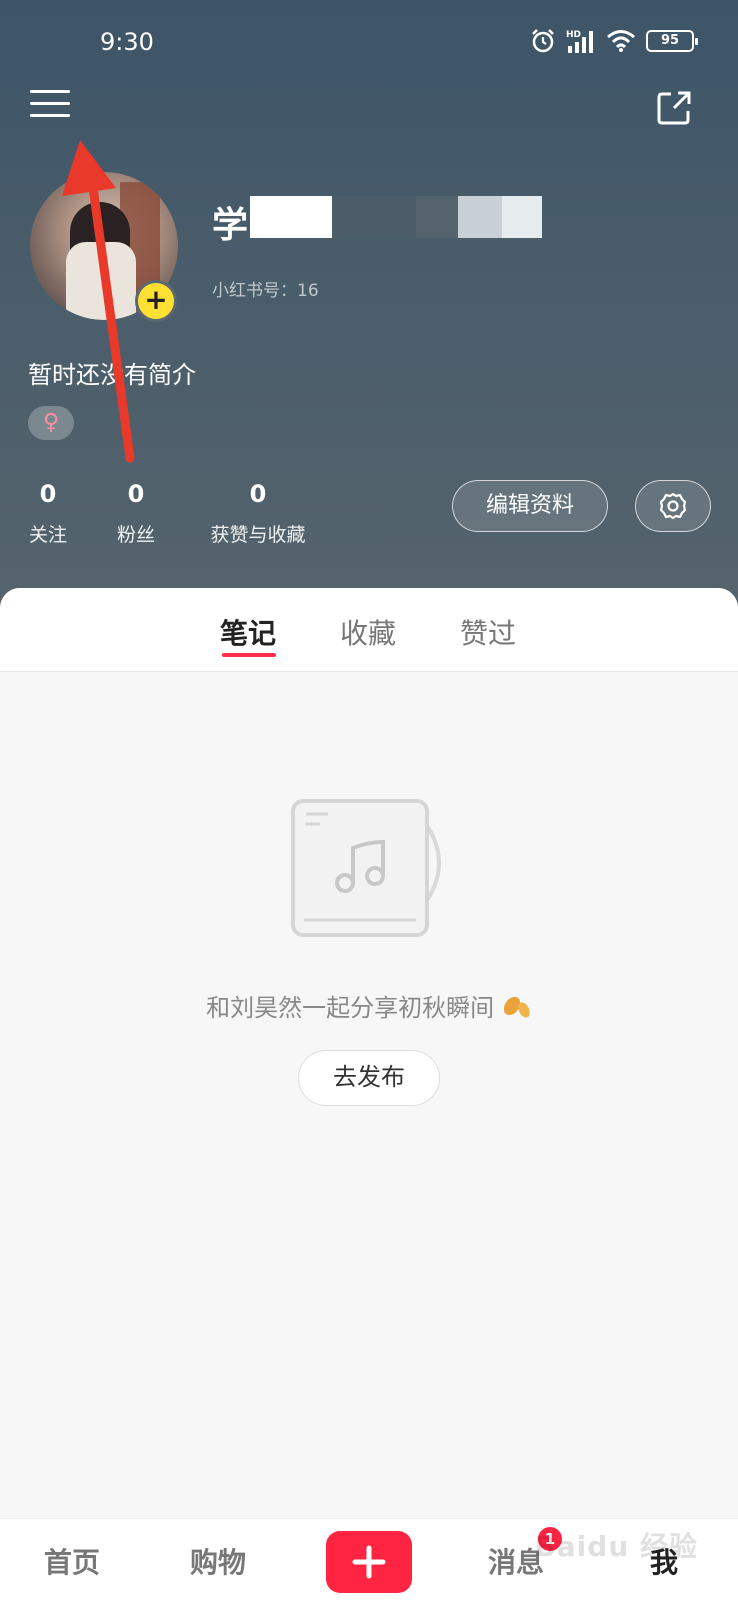 The height and width of the screenshot is (1600, 738). What do you see at coordinates (621, 41) in the screenshot?
I see `wifi-icon` at bounding box center [621, 41].